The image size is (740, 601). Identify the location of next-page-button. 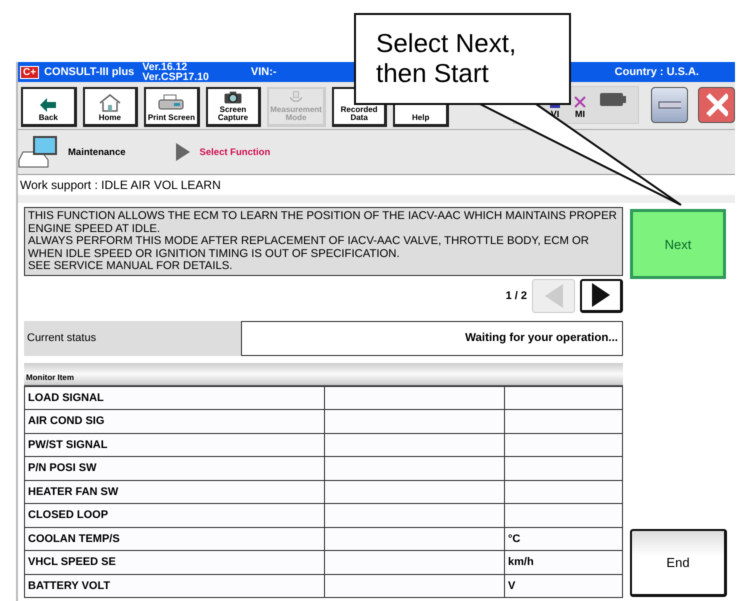
(601, 295).